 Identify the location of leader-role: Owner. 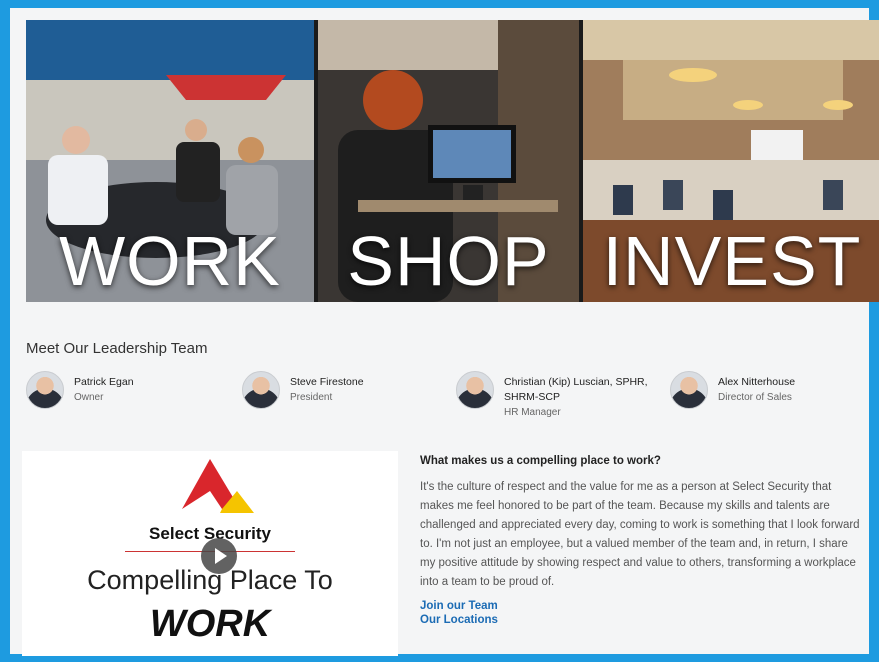
(89, 397).